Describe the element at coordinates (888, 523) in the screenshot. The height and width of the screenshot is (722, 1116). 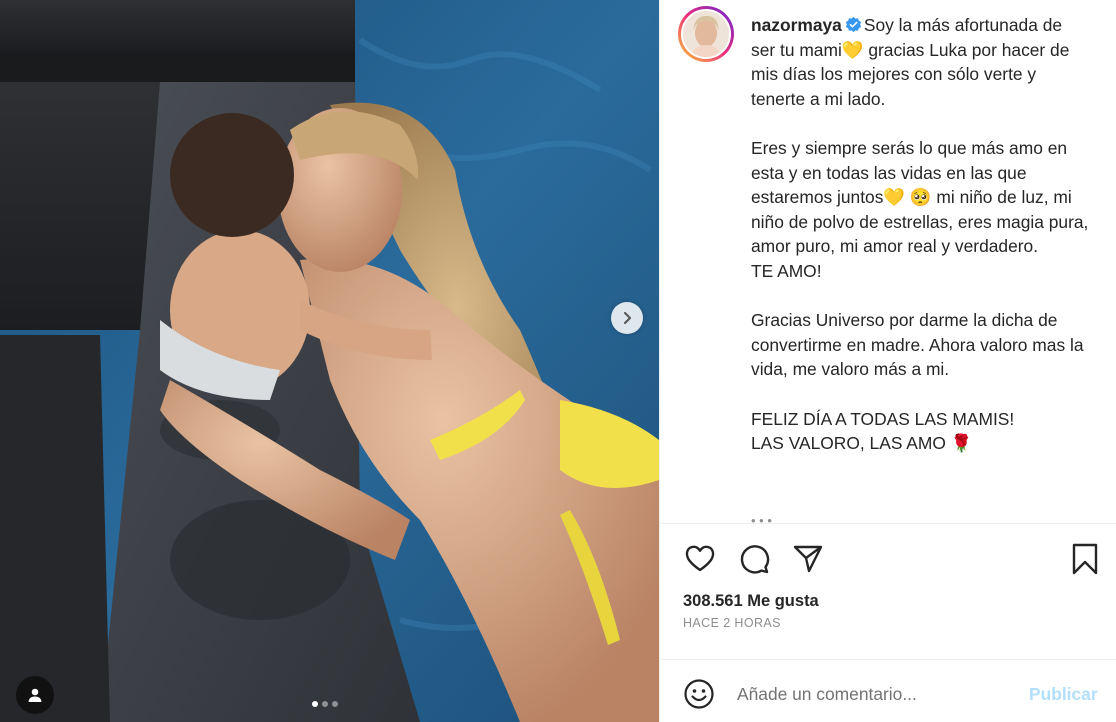
I see `divider` at that location.